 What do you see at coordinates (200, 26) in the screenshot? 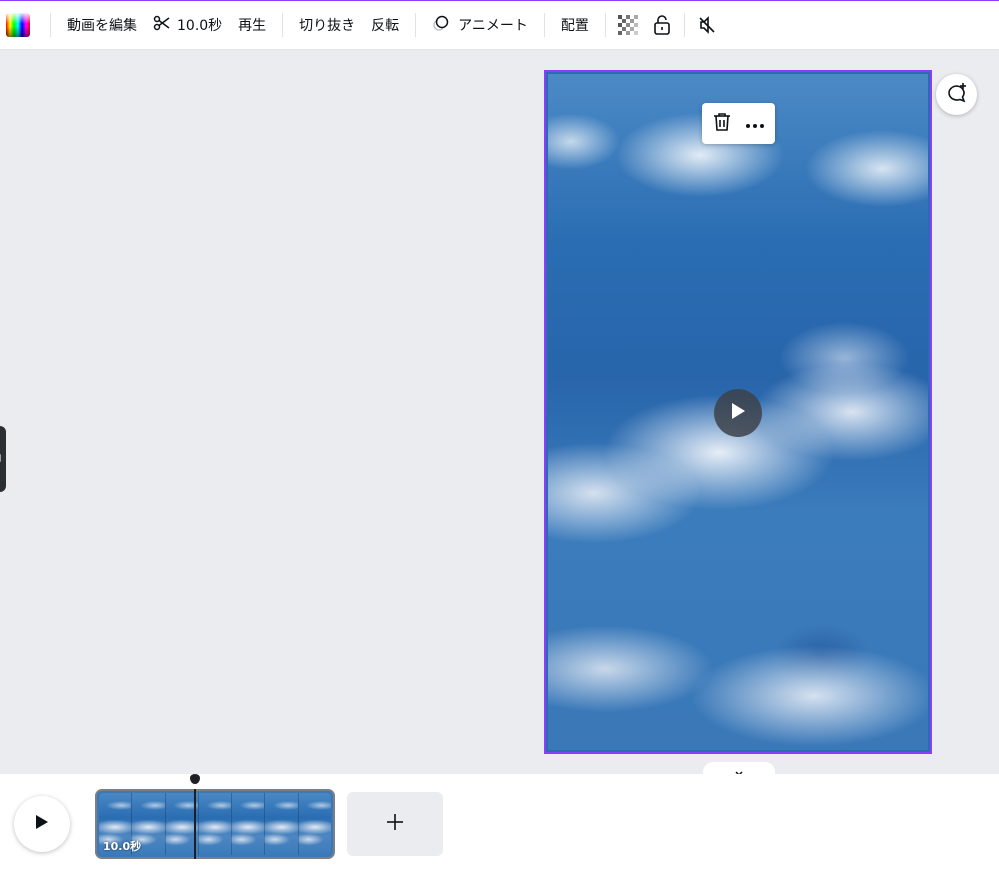
I see `duration-label: 10.0秒` at bounding box center [200, 26].